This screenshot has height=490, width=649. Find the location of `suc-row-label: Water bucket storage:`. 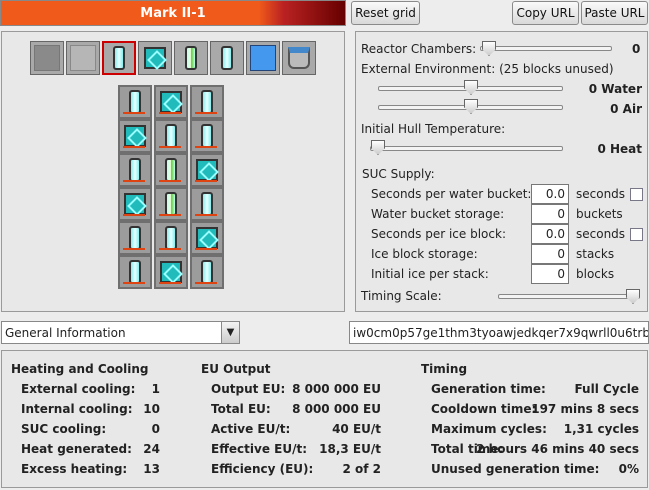

suc-row-label: Water bucket storage: is located at coordinates (438, 214).